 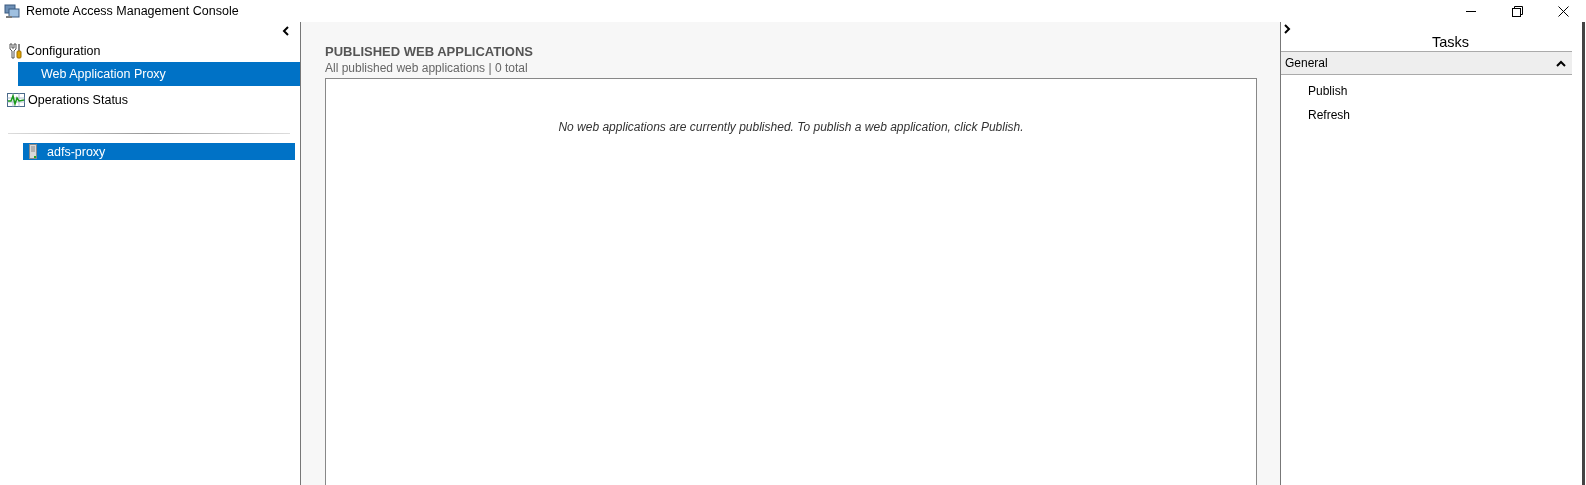 I want to click on pane-title: Tasks, so click(x=1450, y=42).